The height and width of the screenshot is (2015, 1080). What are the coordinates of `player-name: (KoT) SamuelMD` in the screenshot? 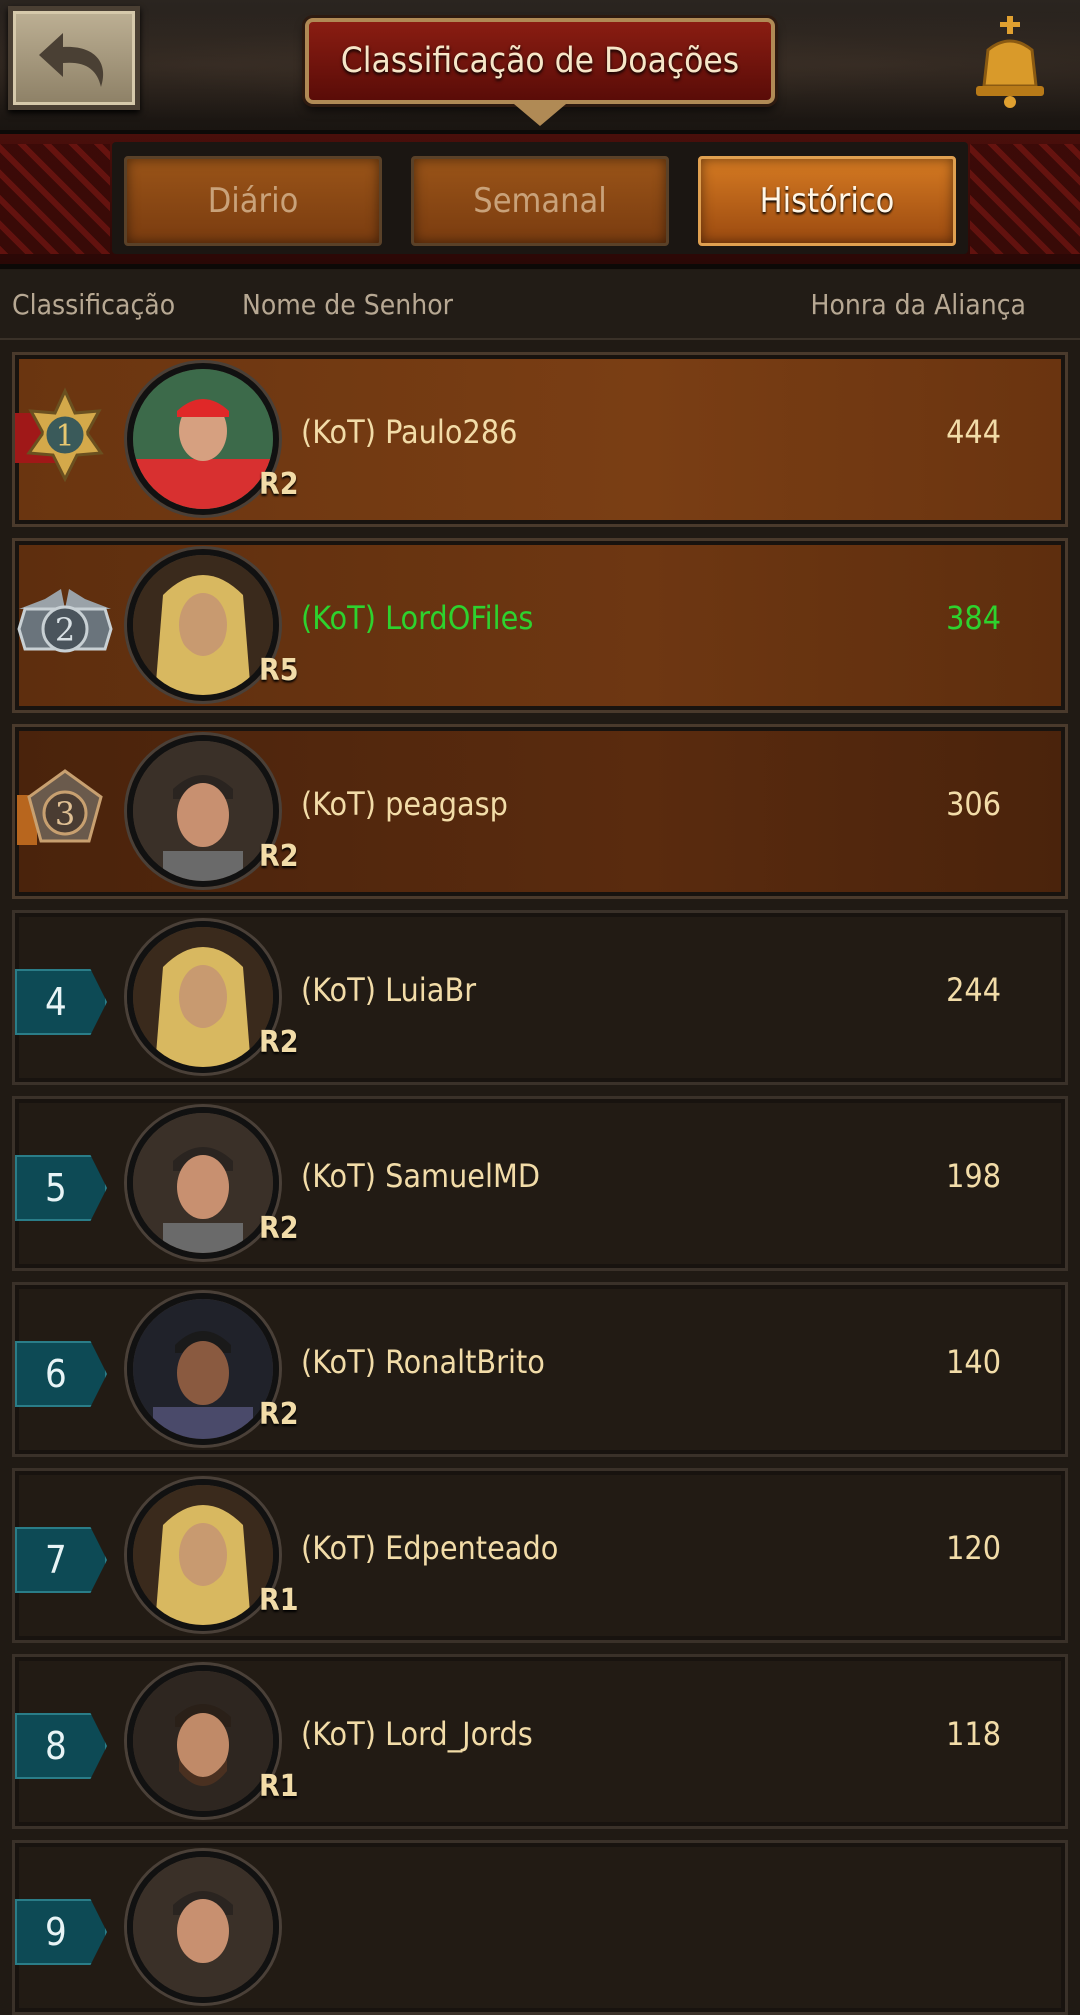 It's located at (420, 1176).